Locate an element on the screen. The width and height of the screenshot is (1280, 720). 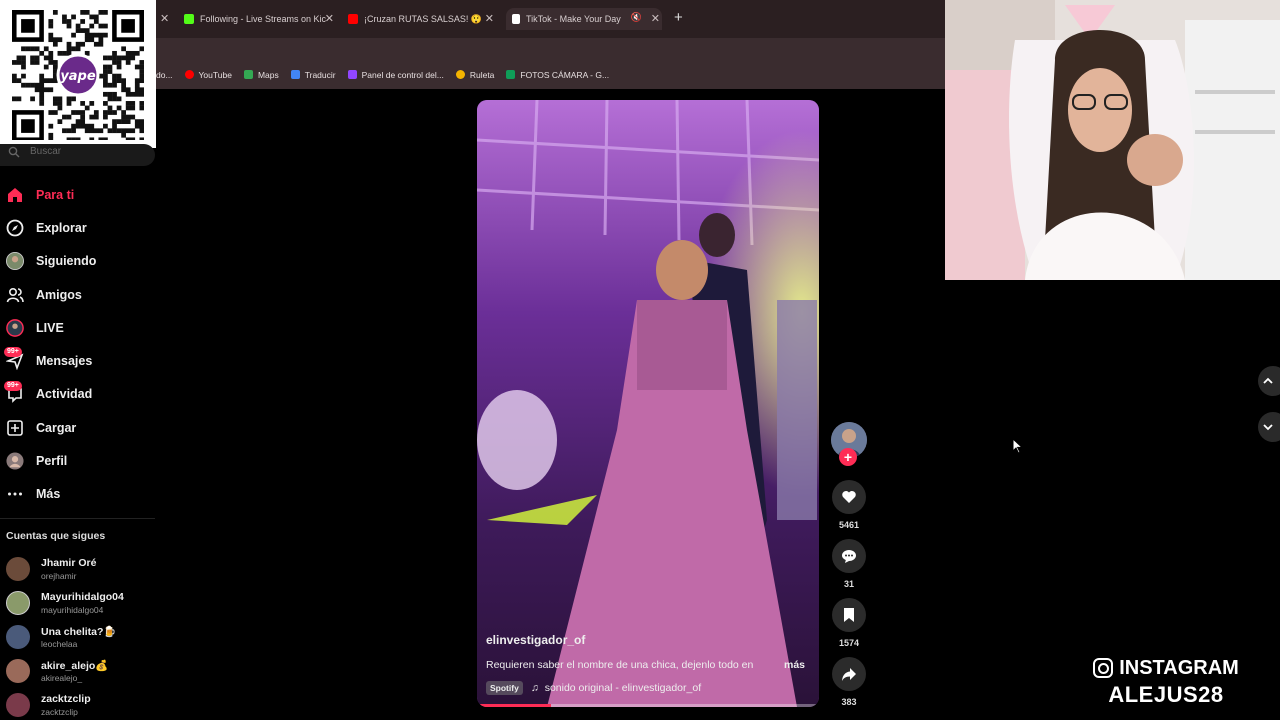
chevron-up-icon is located at coordinates (1268, 380).